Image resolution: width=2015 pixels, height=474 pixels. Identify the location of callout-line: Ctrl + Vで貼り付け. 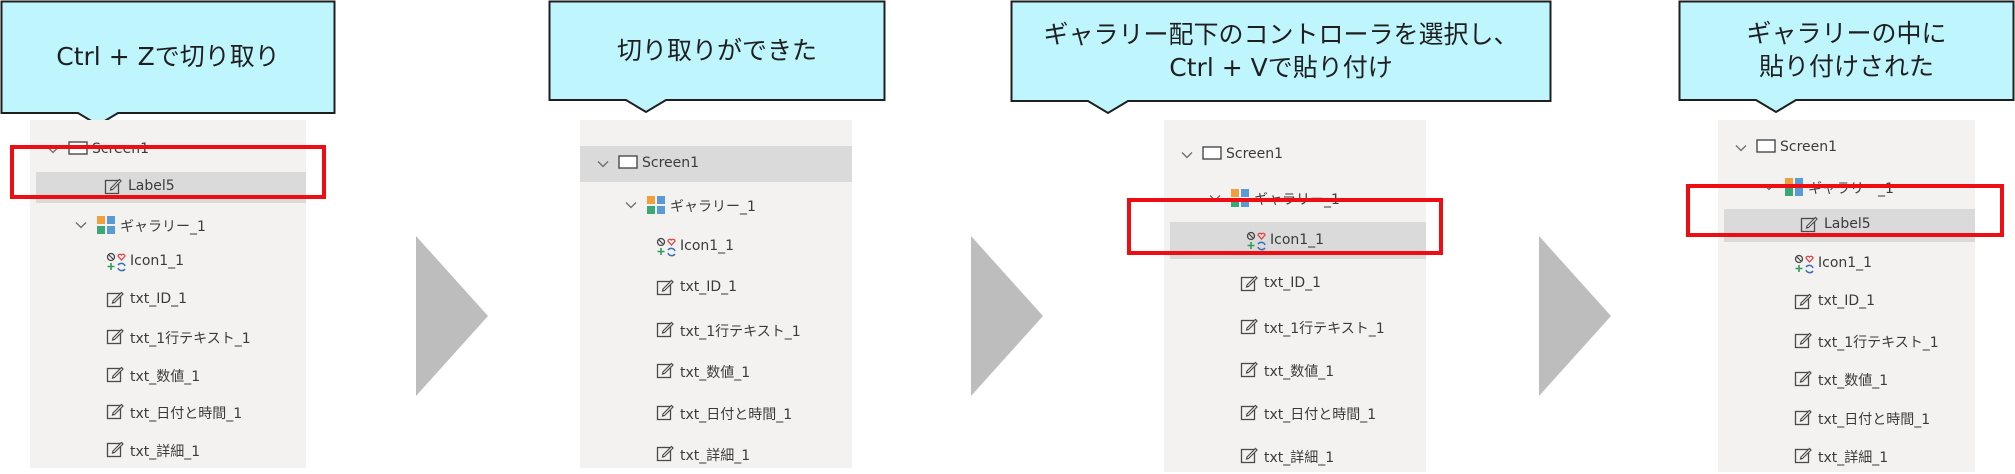
(1281, 67).